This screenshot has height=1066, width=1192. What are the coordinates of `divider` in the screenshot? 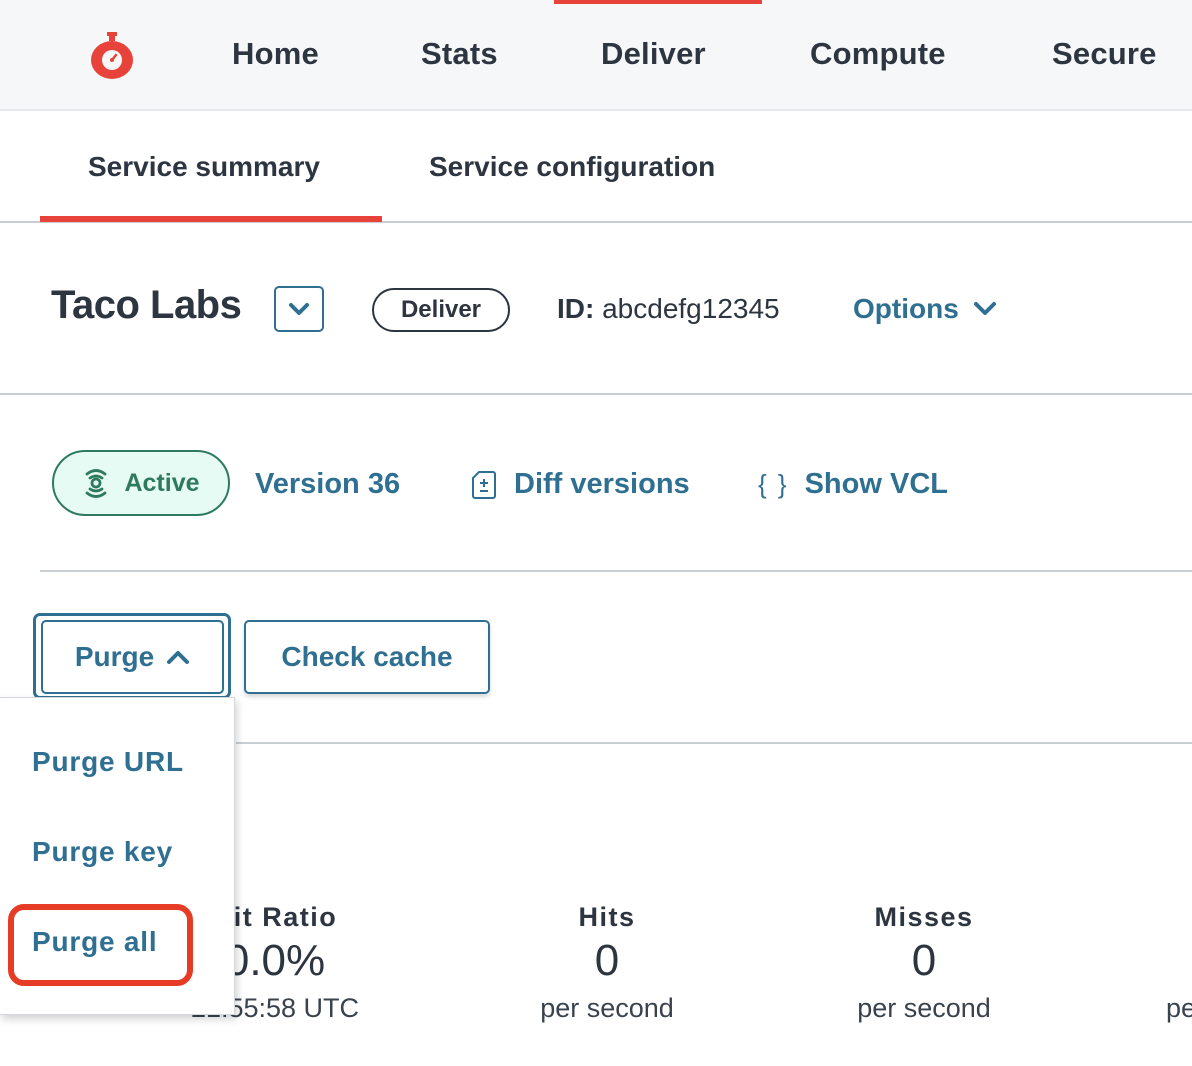 It's located at (714, 743).